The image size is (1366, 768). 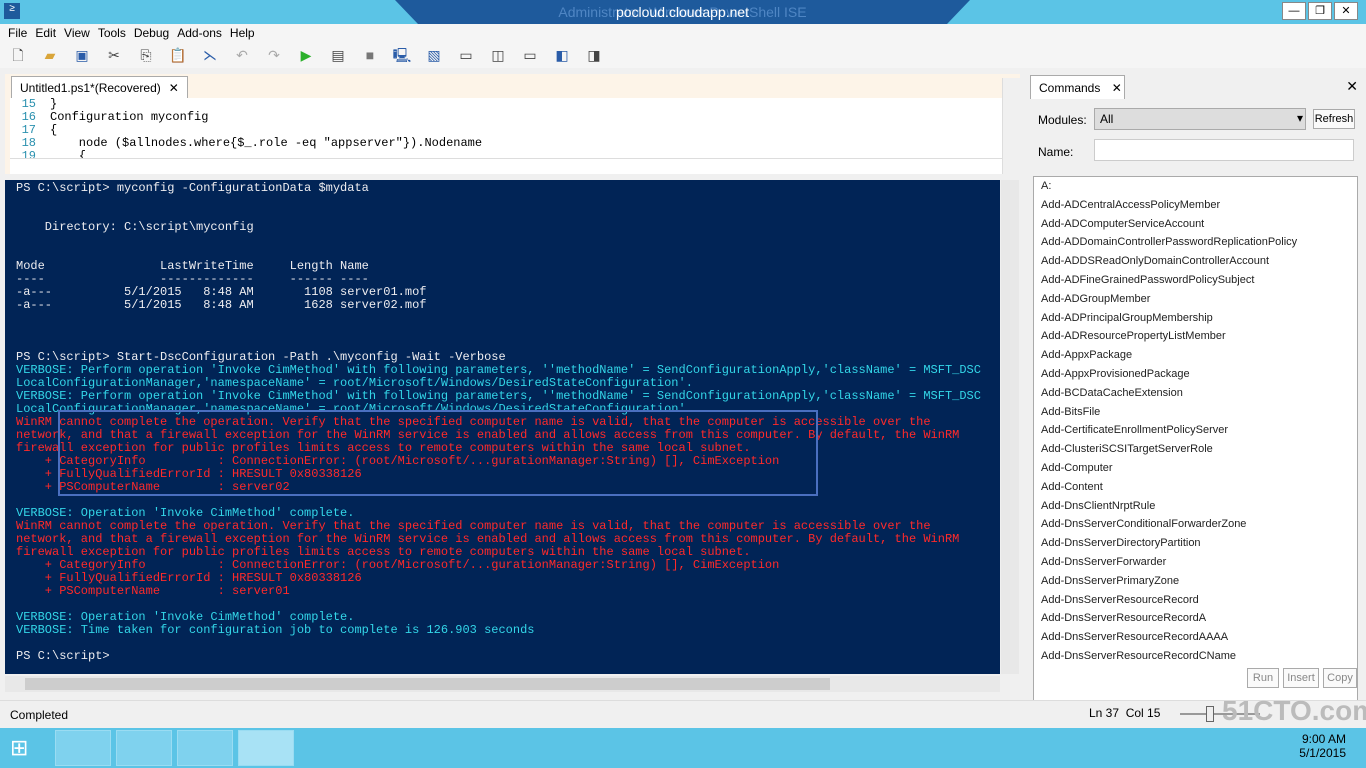 I want to click on show-script-right-icon: ◫, so click(x=498, y=55).